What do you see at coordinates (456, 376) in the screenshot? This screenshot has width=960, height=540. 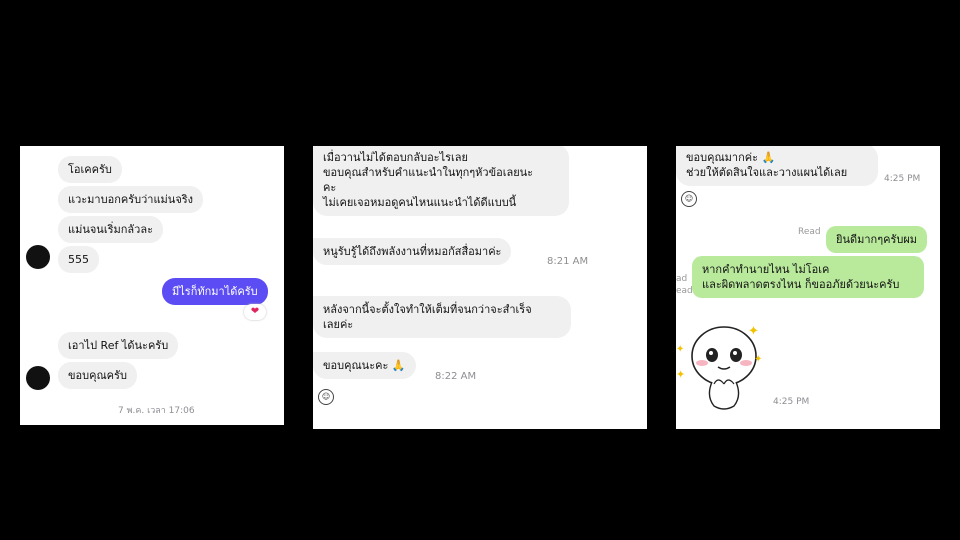 I see `timestamp: 8:22 AM` at bounding box center [456, 376].